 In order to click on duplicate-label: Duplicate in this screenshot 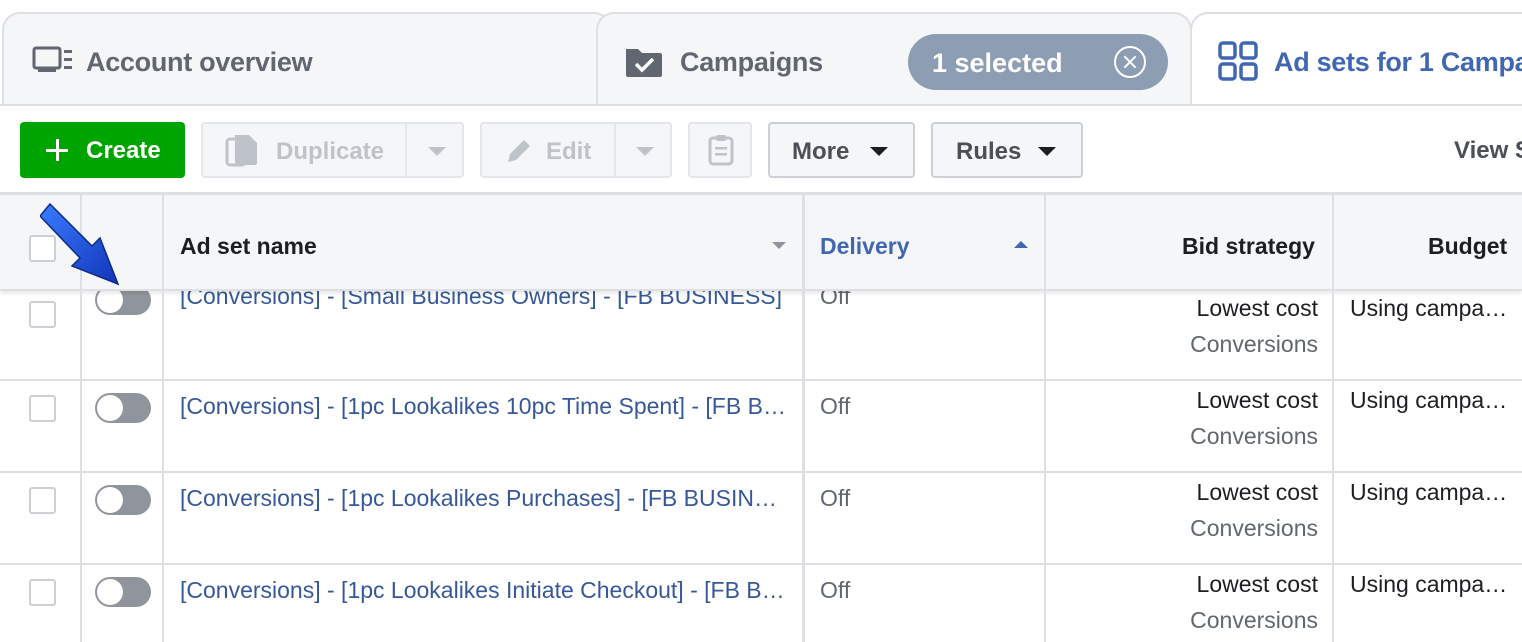, I will do `click(330, 151)`.